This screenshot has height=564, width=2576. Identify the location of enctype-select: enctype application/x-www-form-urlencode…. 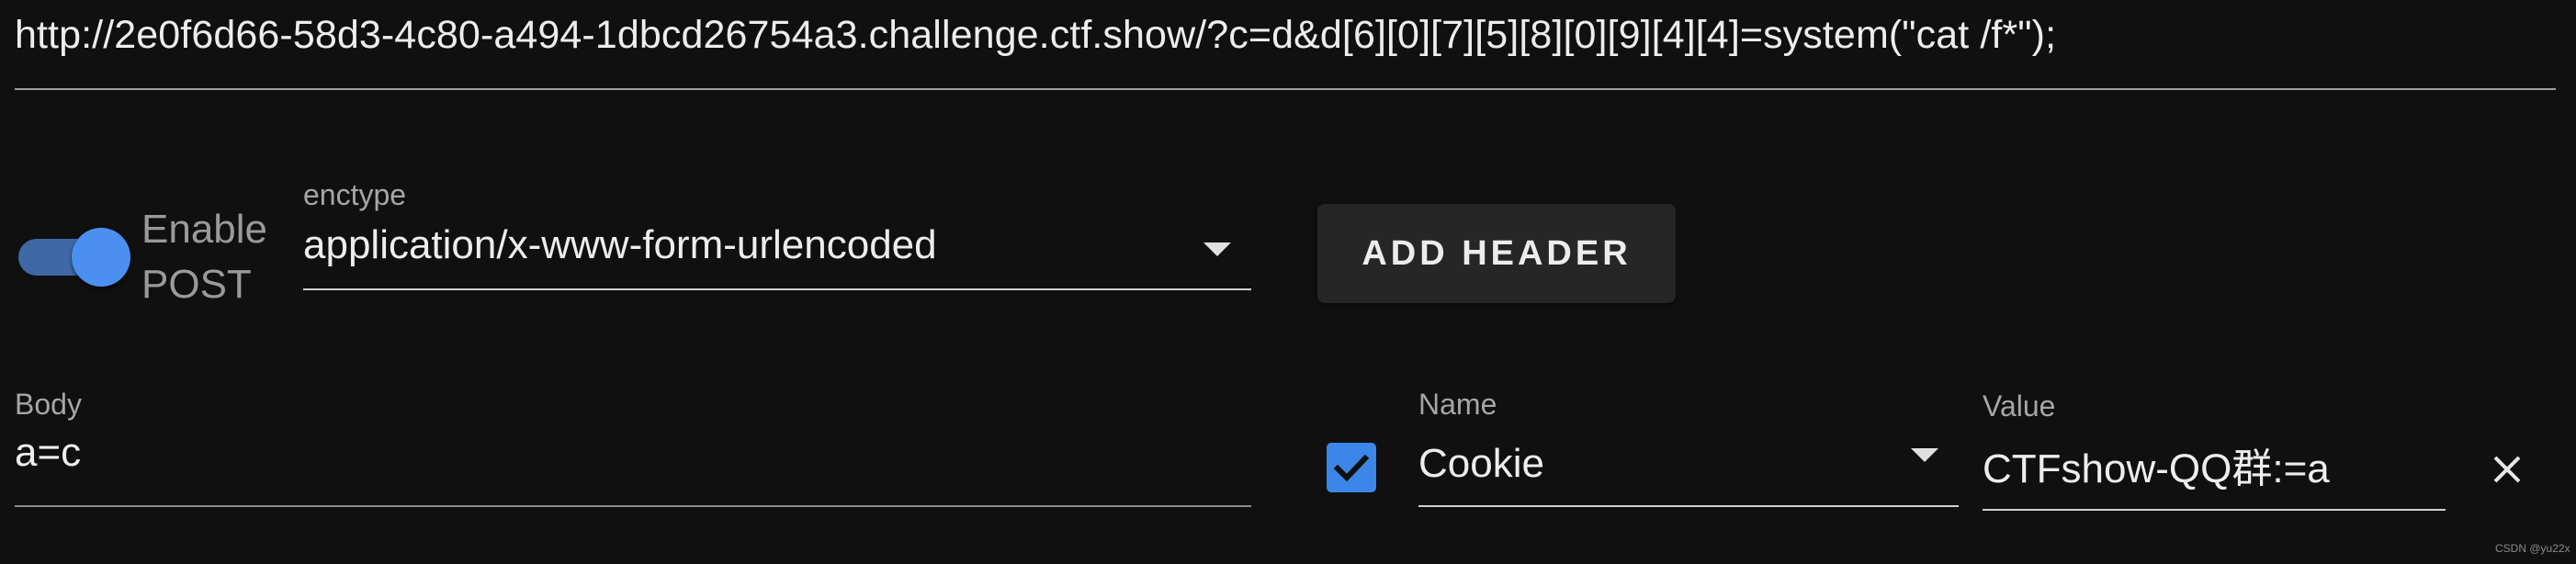
(777, 232).